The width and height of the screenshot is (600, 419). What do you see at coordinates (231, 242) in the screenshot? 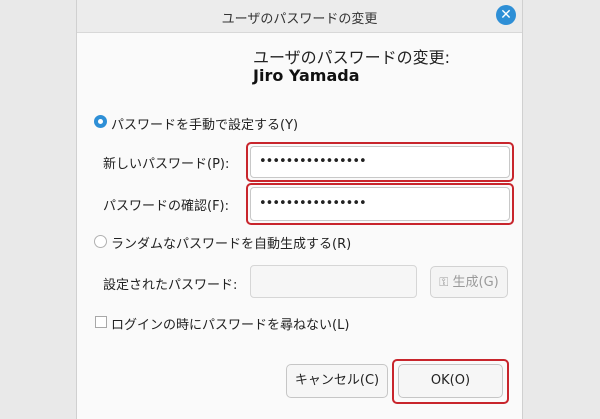
I see `random-password-label: ランダムなパスワードを自動生成する(R)` at bounding box center [231, 242].